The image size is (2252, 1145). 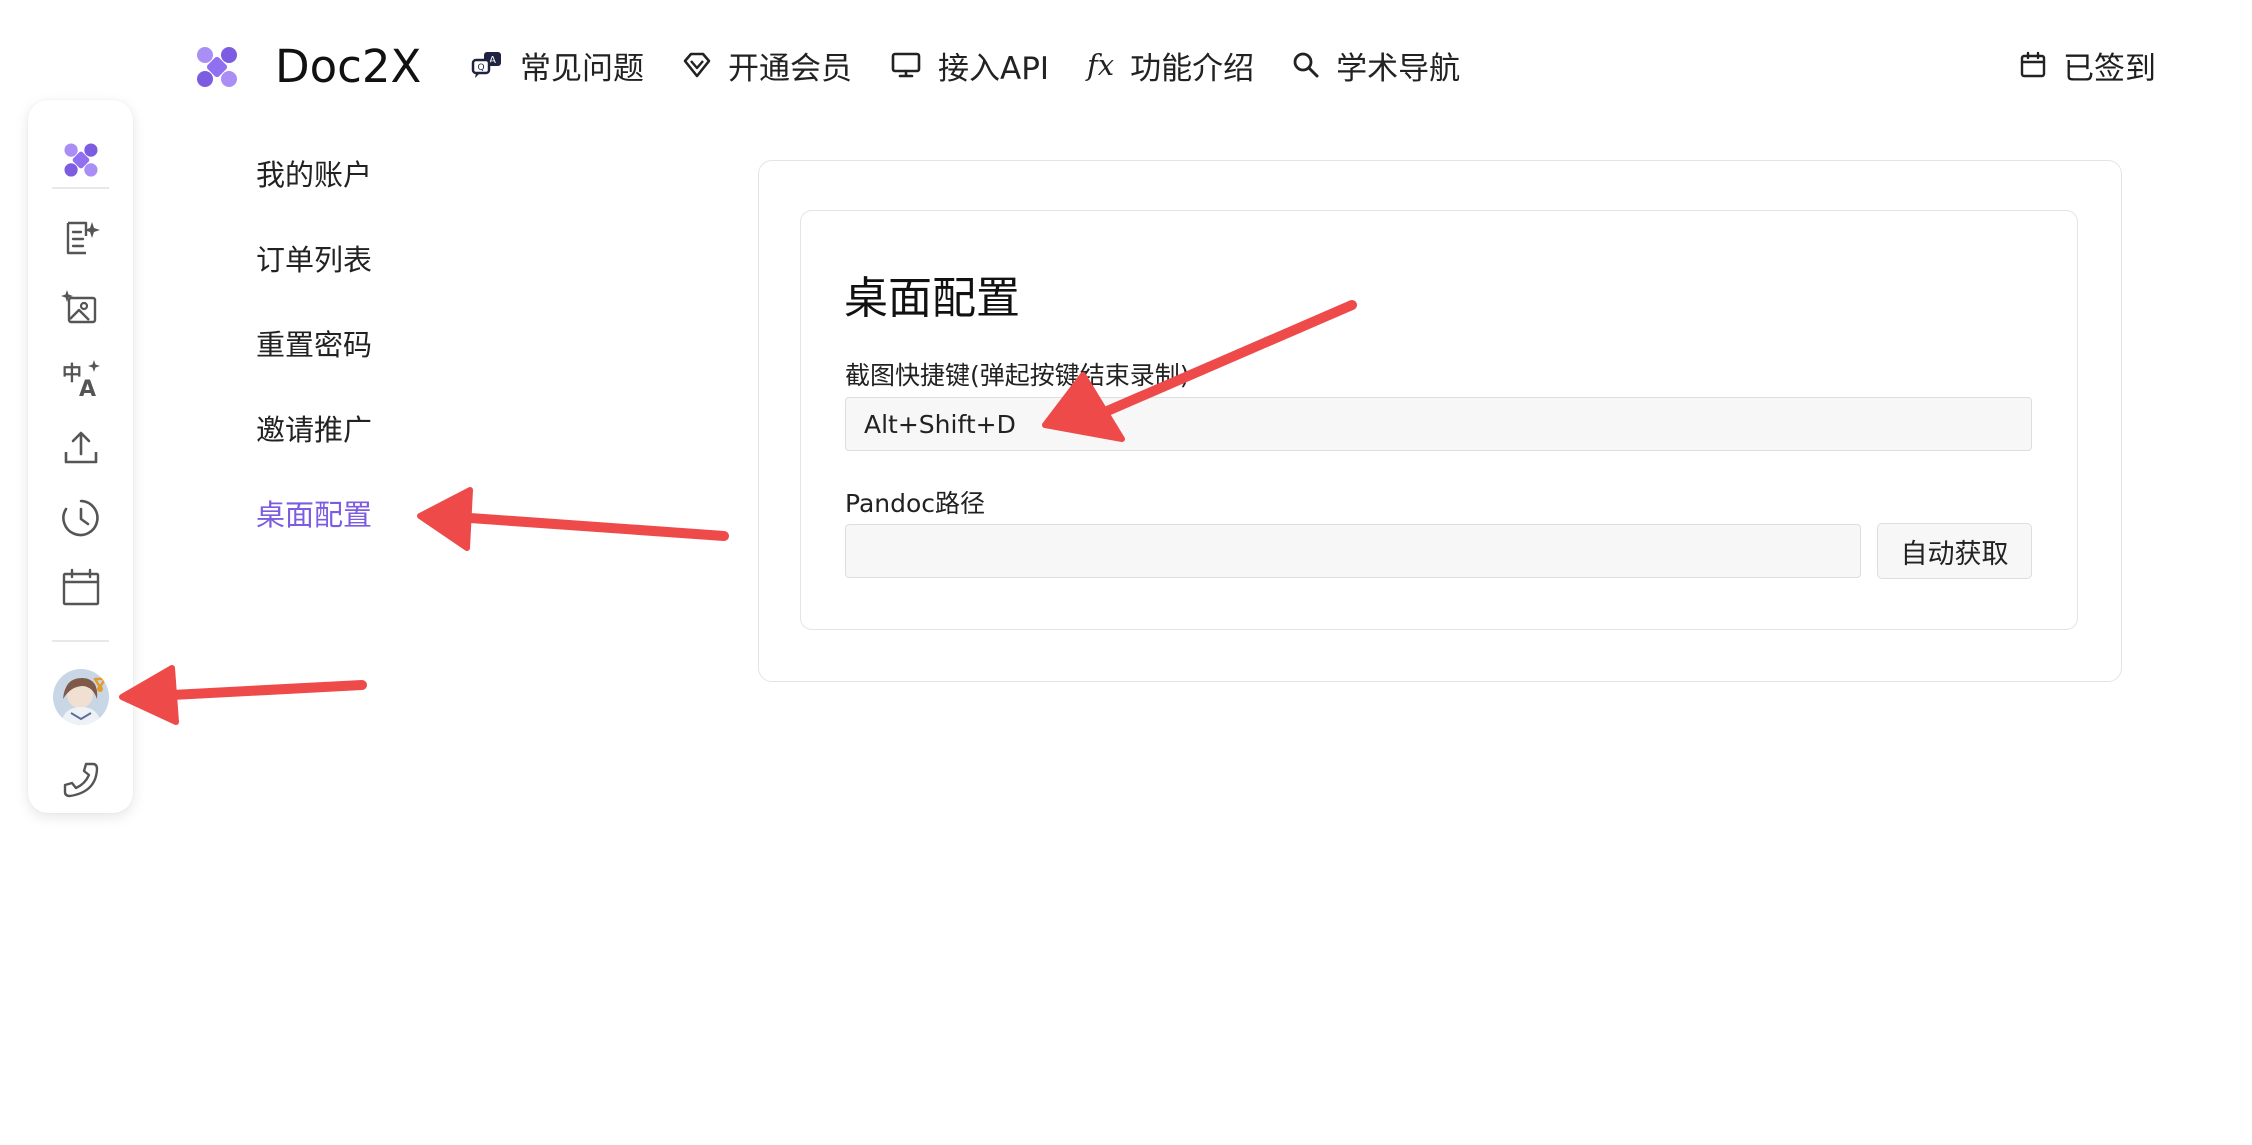 I want to click on menu-item-reset-password: 重置密码, so click(x=314, y=362).